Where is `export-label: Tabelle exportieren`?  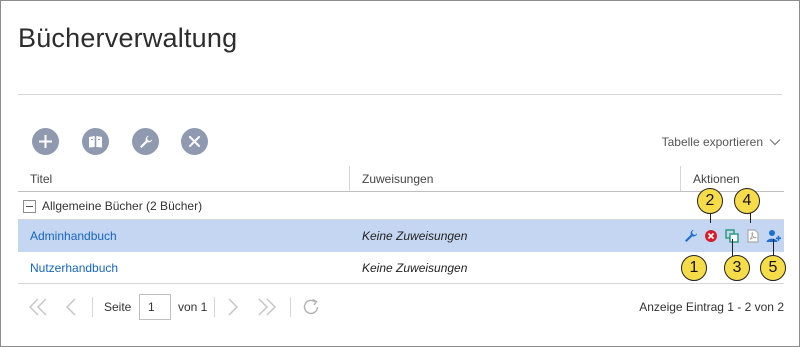
export-label: Tabelle exportieren is located at coordinates (712, 142).